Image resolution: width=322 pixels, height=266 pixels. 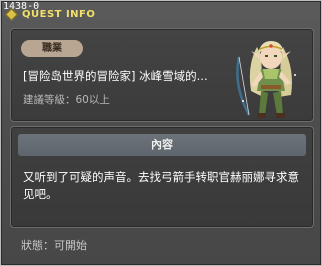 What do you see at coordinates (66, 100) in the screenshot?
I see `required-level: 建議等級：60以上` at bounding box center [66, 100].